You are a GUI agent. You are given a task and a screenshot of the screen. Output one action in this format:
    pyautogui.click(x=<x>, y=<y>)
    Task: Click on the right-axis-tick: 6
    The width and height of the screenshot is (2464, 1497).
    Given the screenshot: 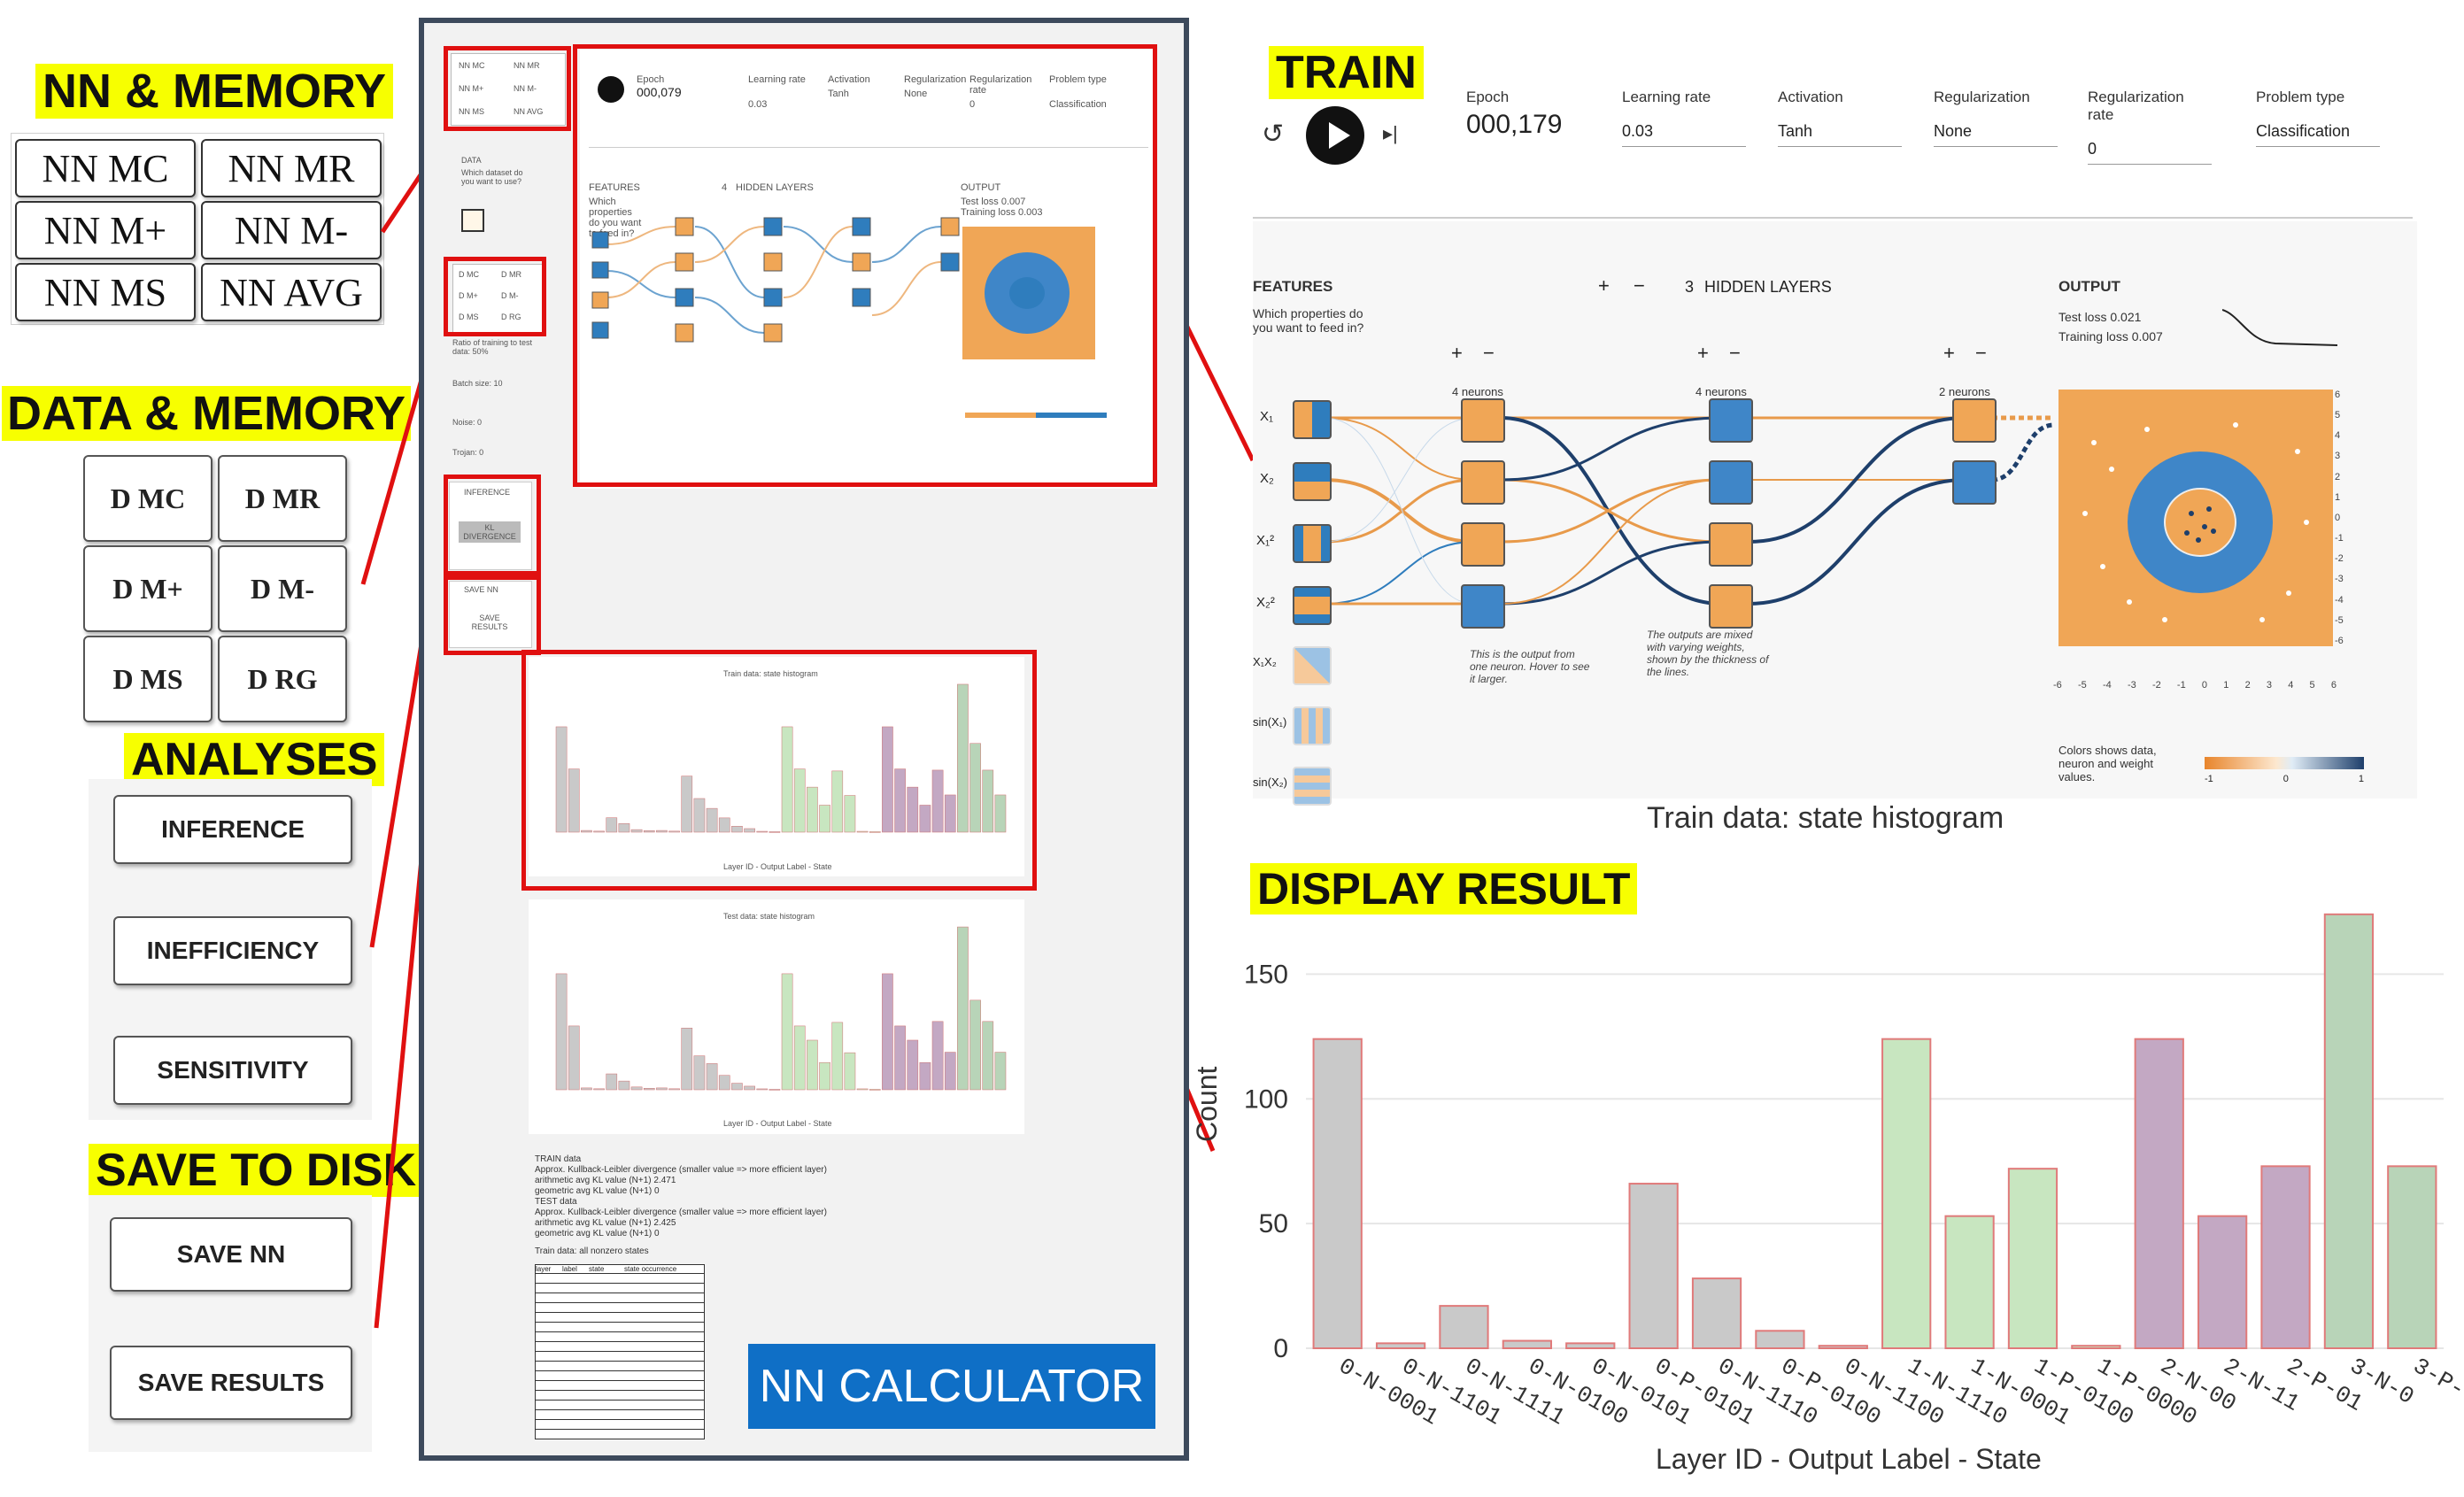 What is the action you would take?
    pyautogui.click(x=2338, y=395)
    